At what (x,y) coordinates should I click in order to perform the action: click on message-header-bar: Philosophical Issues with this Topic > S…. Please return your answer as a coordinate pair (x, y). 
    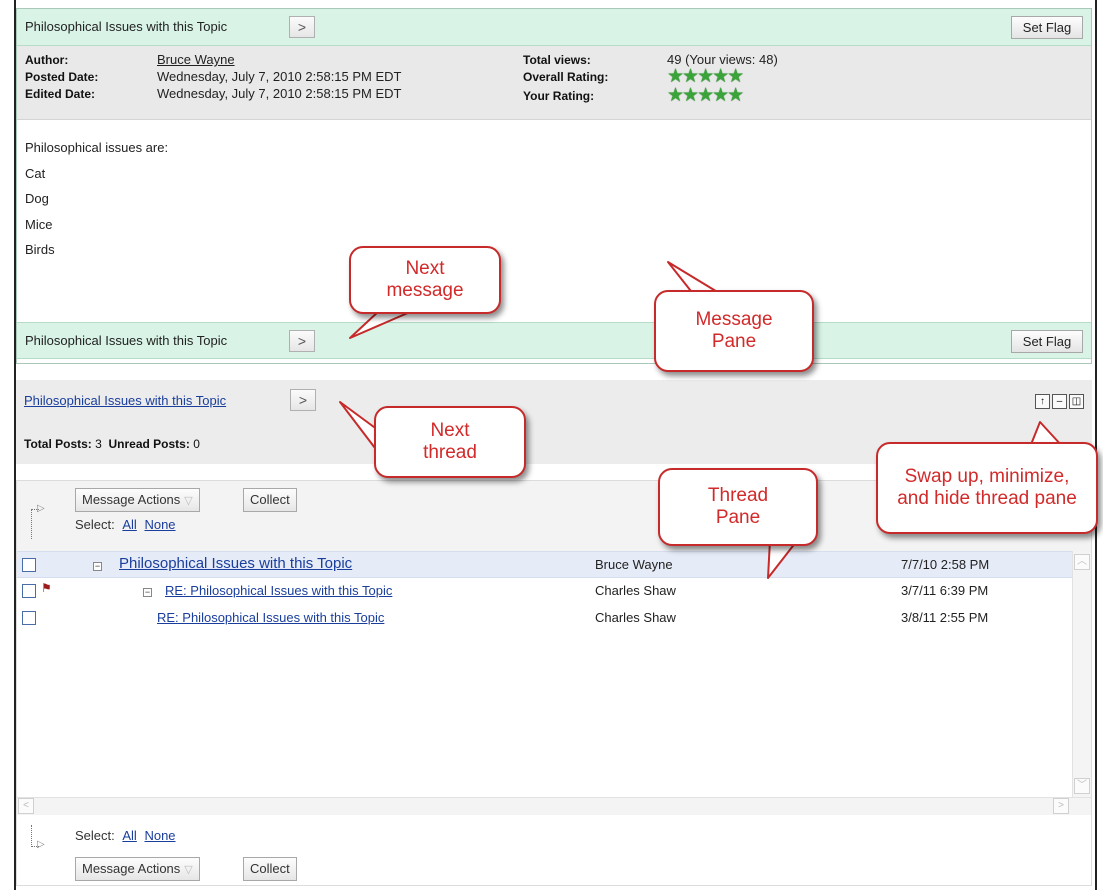
    Looking at the image, I should click on (554, 27).